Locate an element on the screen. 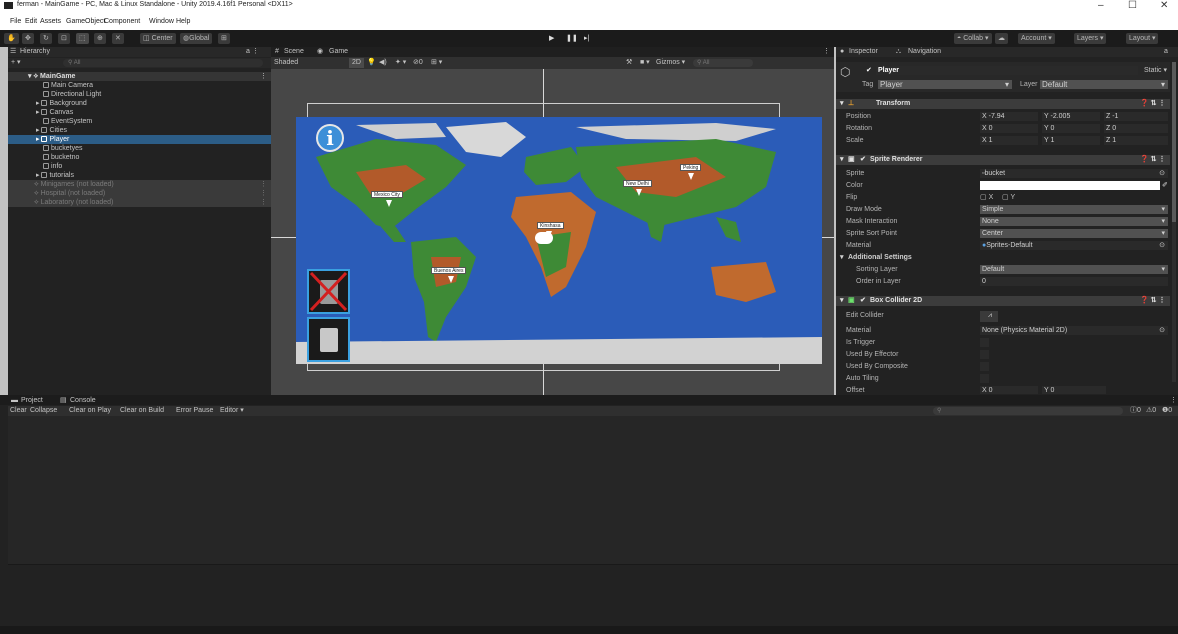 The width and height of the screenshot is (1178, 634). maximize-button: ☐ is located at coordinates (1132, 5).